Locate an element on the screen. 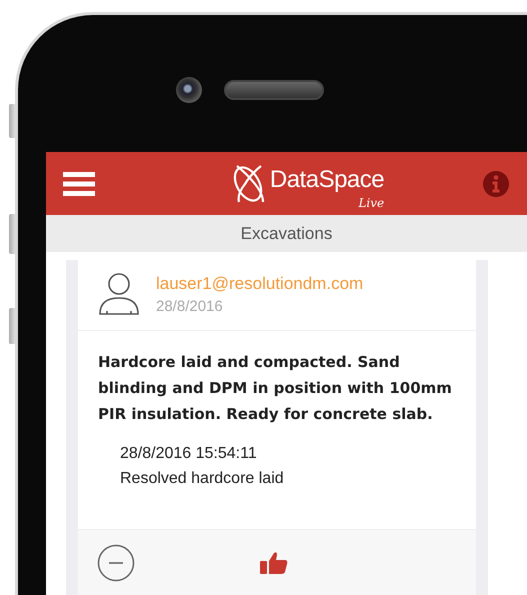 The height and width of the screenshot is (595, 527). camera-icon is located at coordinates (189, 89).